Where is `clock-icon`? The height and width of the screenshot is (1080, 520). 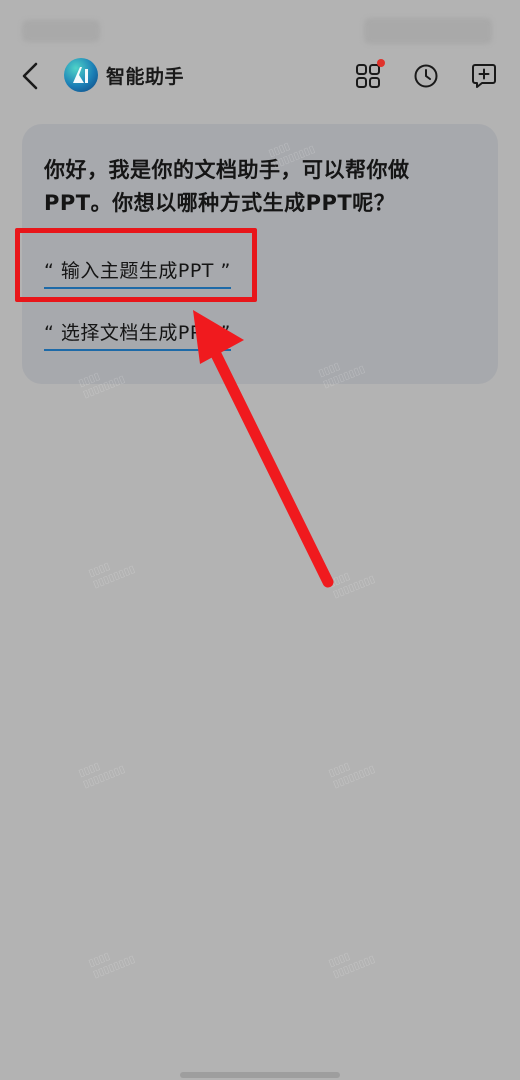
clock-icon is located at coordinates (426, 76).